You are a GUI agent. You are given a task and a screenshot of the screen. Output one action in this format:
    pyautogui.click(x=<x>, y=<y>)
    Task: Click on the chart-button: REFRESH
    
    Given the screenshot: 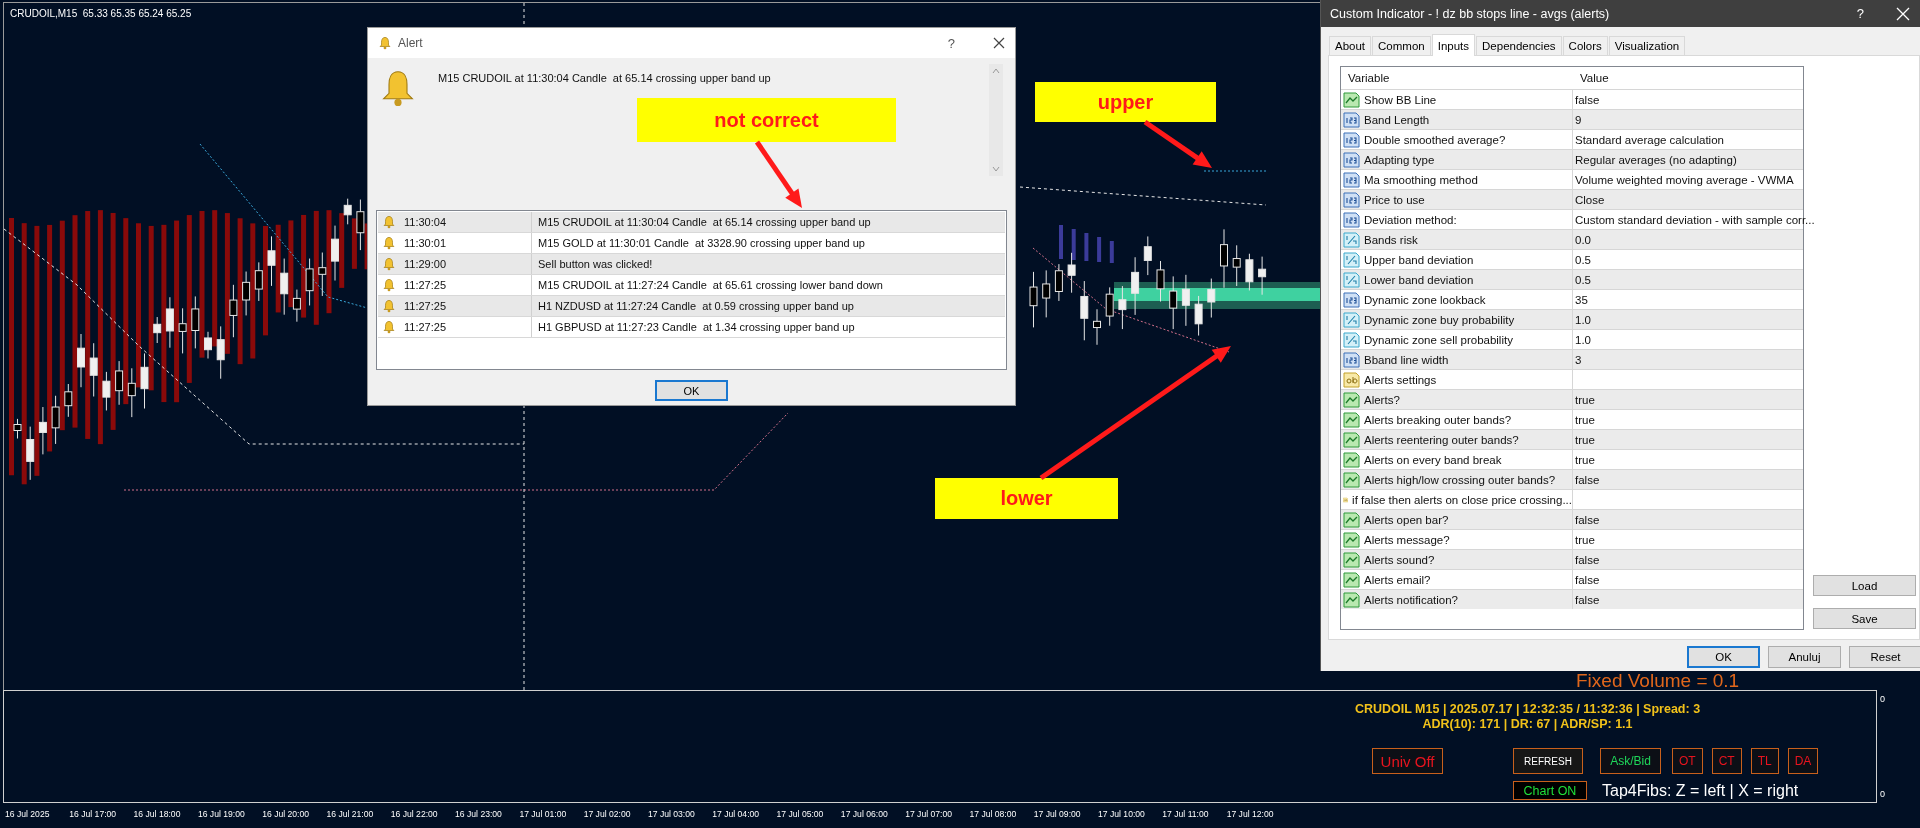 What is the action you would take?
    pyautogui.click(x=1548, y=761)
    